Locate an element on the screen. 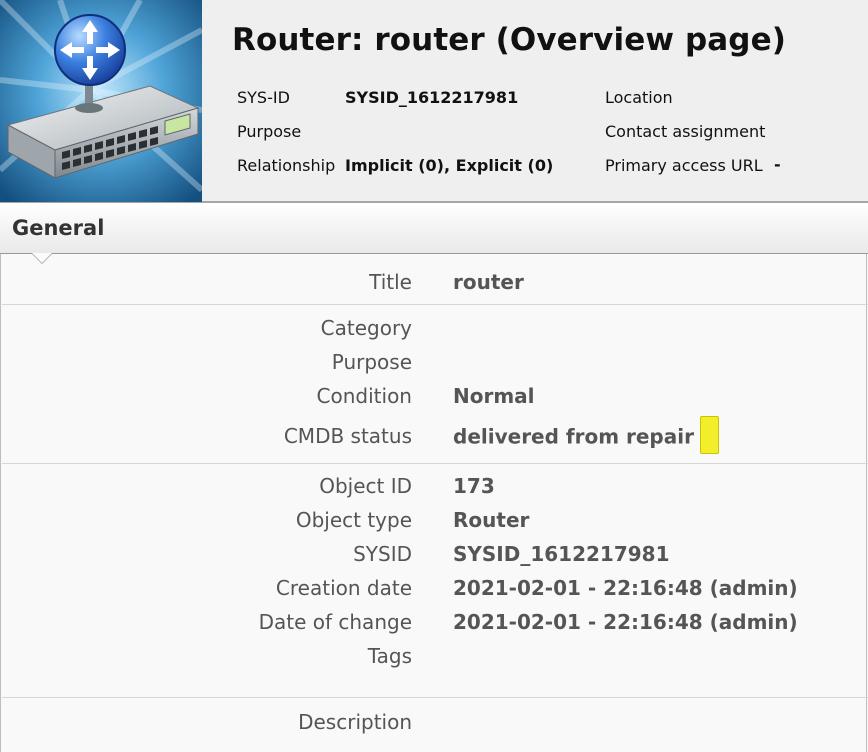 Image resolution: width=868 pixels, height=752 pixels. field-row-title: Title router is located at coordinates (434, 285).